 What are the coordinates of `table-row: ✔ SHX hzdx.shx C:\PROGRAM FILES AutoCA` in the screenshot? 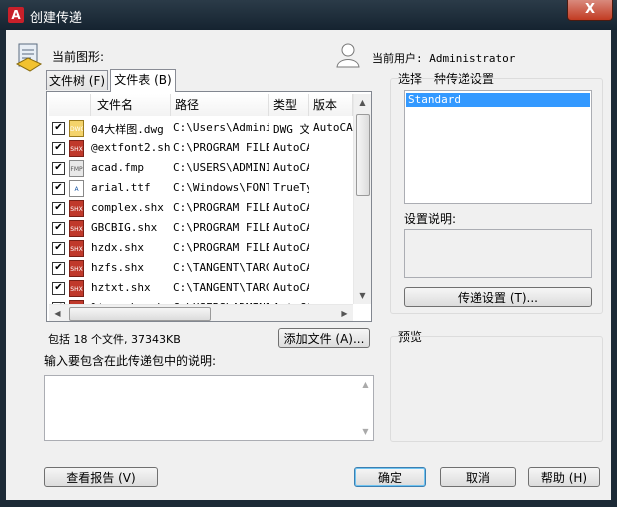 It's located at (200, 249).